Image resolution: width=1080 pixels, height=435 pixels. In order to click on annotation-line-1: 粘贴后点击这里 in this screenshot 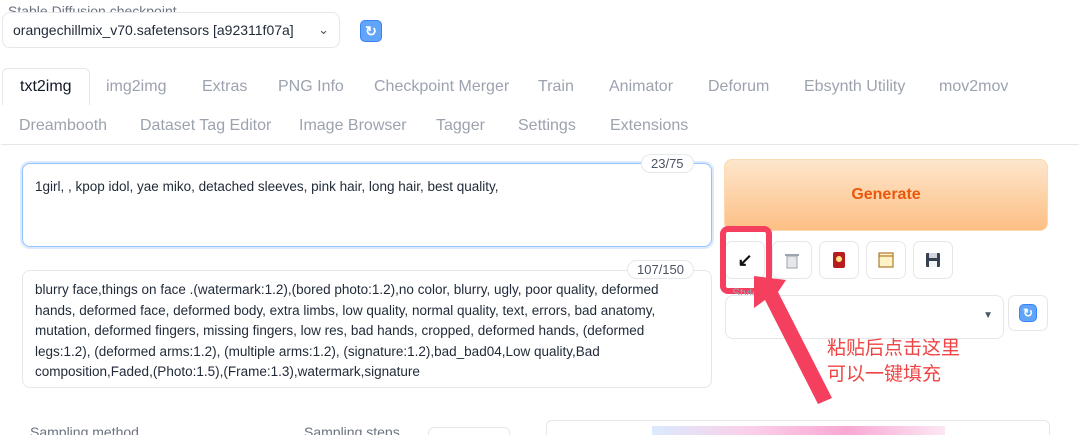, I will do `click(894, 348)`.